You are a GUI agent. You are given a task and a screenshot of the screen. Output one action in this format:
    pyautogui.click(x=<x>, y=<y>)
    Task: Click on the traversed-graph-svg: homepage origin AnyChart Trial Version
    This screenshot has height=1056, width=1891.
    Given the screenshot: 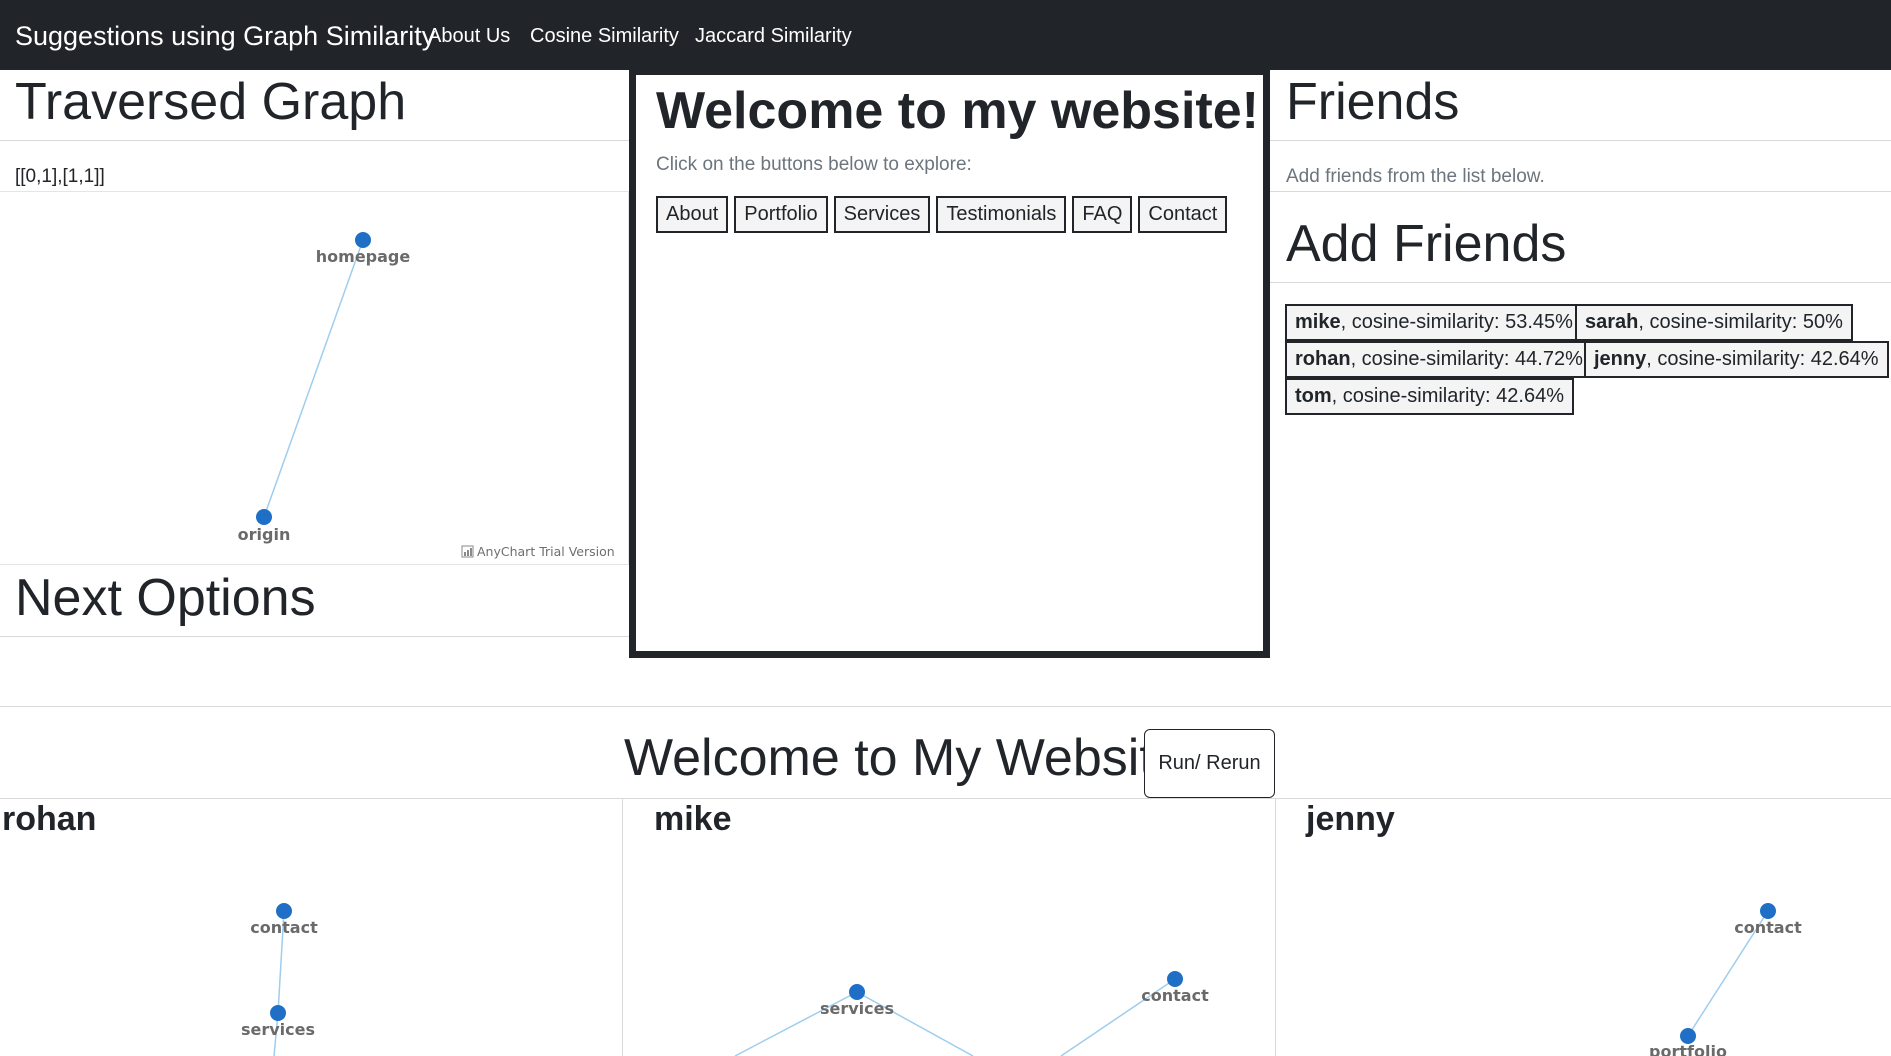 What is the action you would take?
    pyautogui.click(x=426, y=395)
    